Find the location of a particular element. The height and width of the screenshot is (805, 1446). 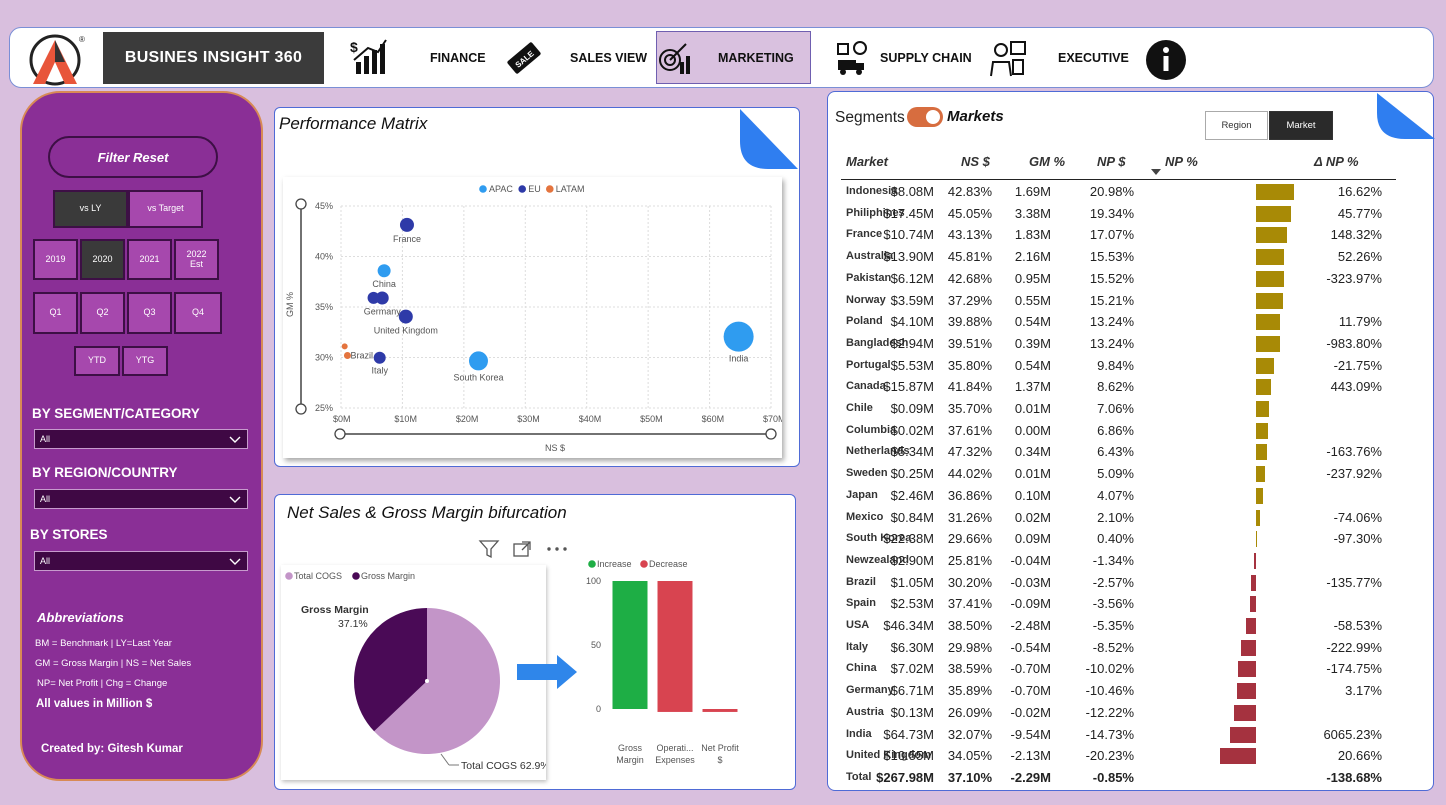

table-row: Austria $0.13M 26.09% -0.02M -12.22% is located at coordinates (1118, 713).